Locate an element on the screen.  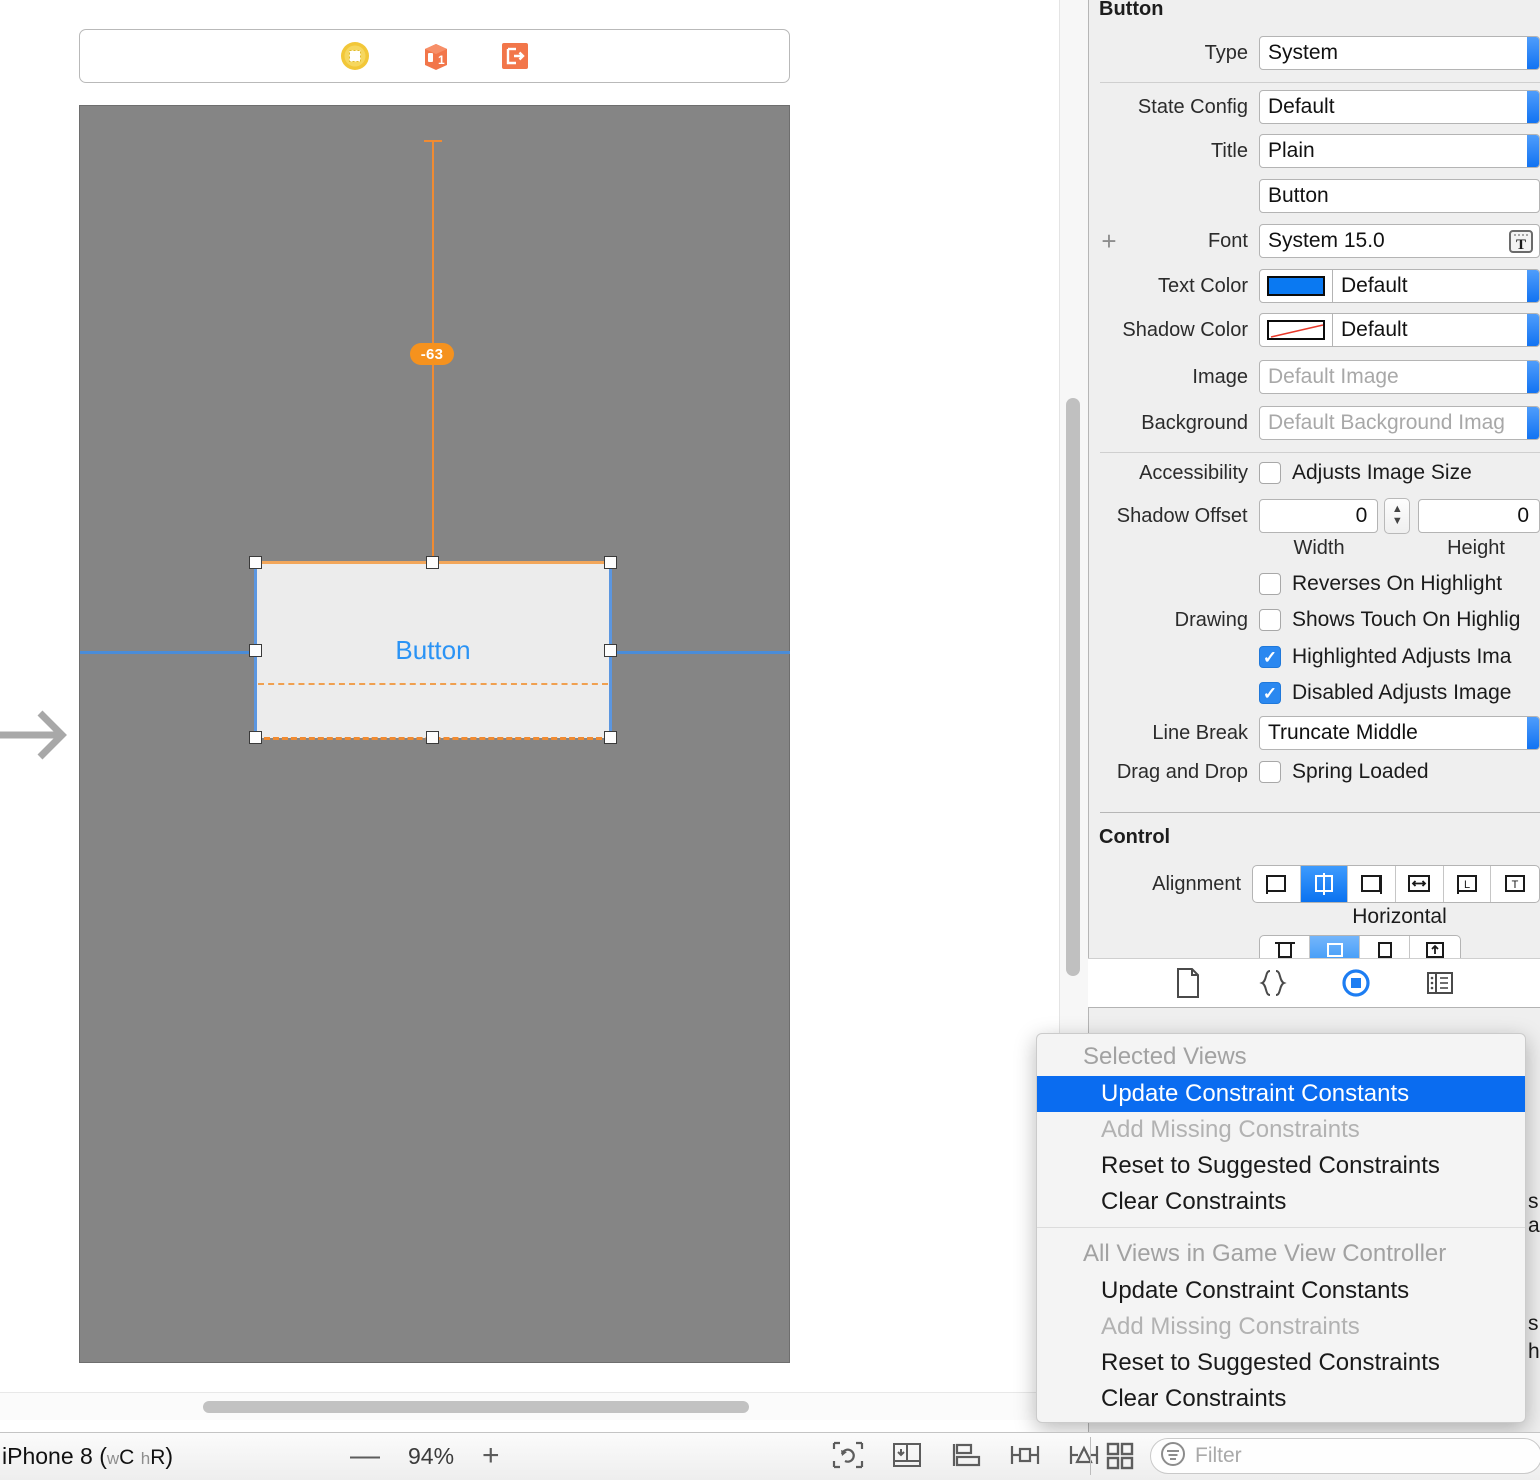
disabled-adjusts-image-checkbox is located at coordinates (1270, 693).